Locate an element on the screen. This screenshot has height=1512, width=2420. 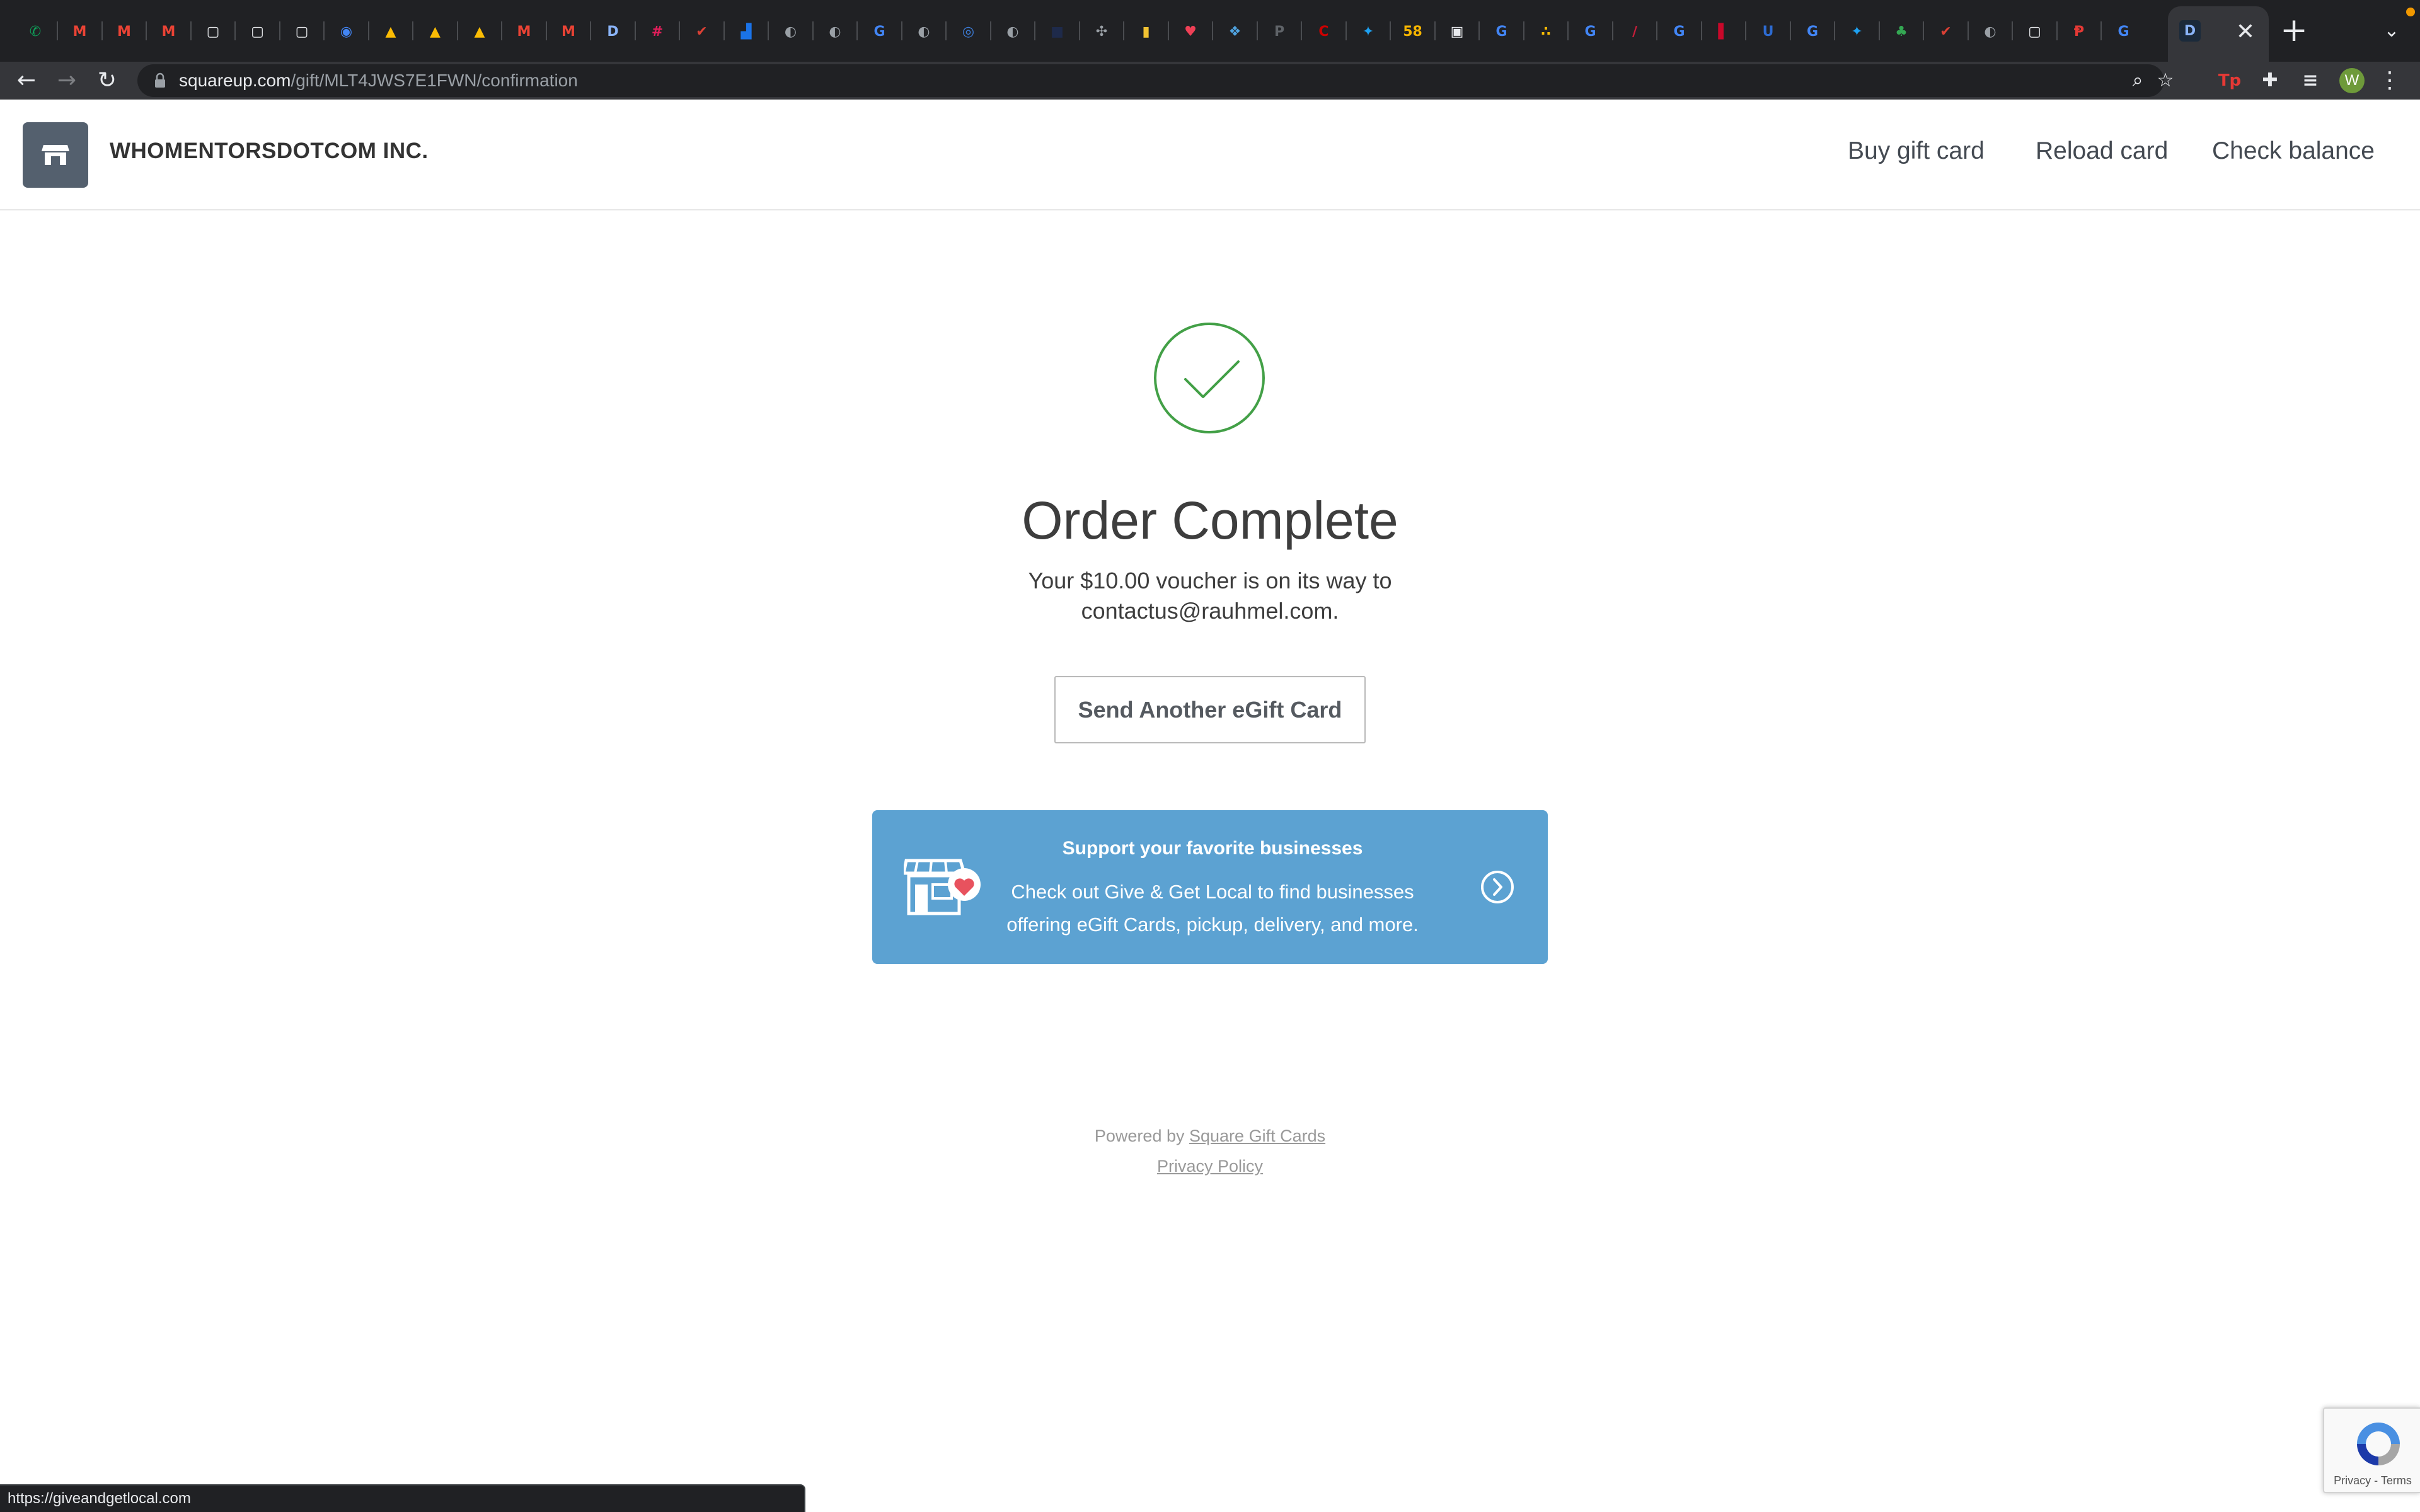
zoom-icon: ⌕ is located at coordinates (2137, 80).